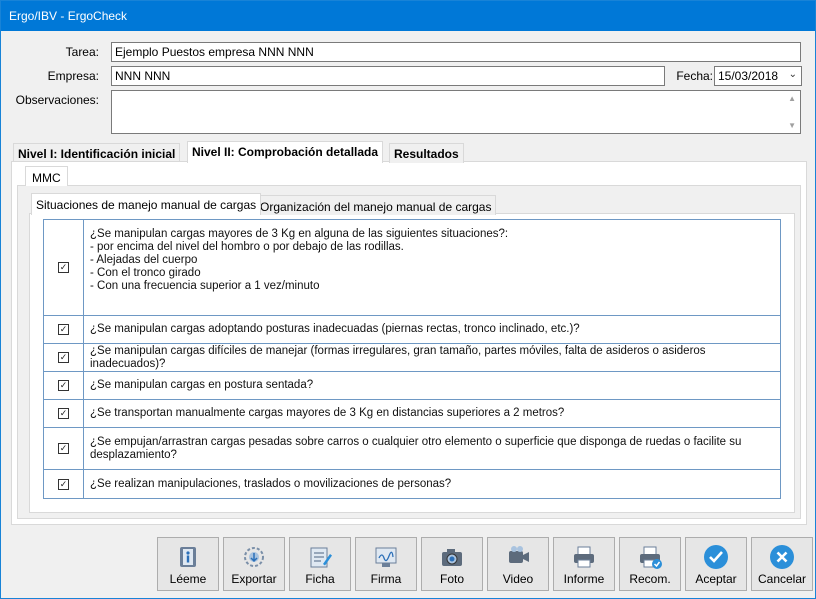 The image size is (816, 599). I want to click on aceptar-label: Aceptar, so click(716, 579).